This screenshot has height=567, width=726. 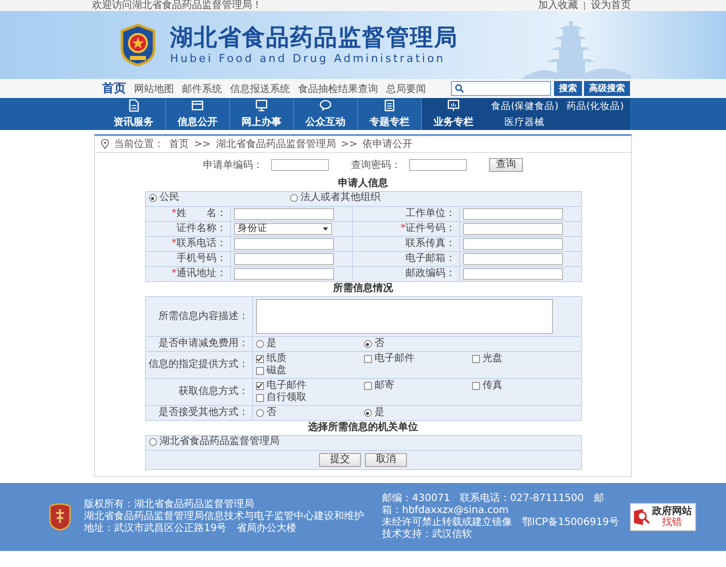 What do you see at coordinates (276, 359) in the screenshot?
I see `option-label: 纸质` at bounding box center [276, 359].